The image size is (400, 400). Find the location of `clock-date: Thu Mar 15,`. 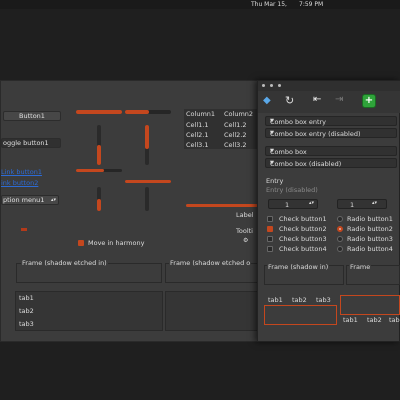

clock-date: Thu Mar 15, is located at coordinates (269, 4).